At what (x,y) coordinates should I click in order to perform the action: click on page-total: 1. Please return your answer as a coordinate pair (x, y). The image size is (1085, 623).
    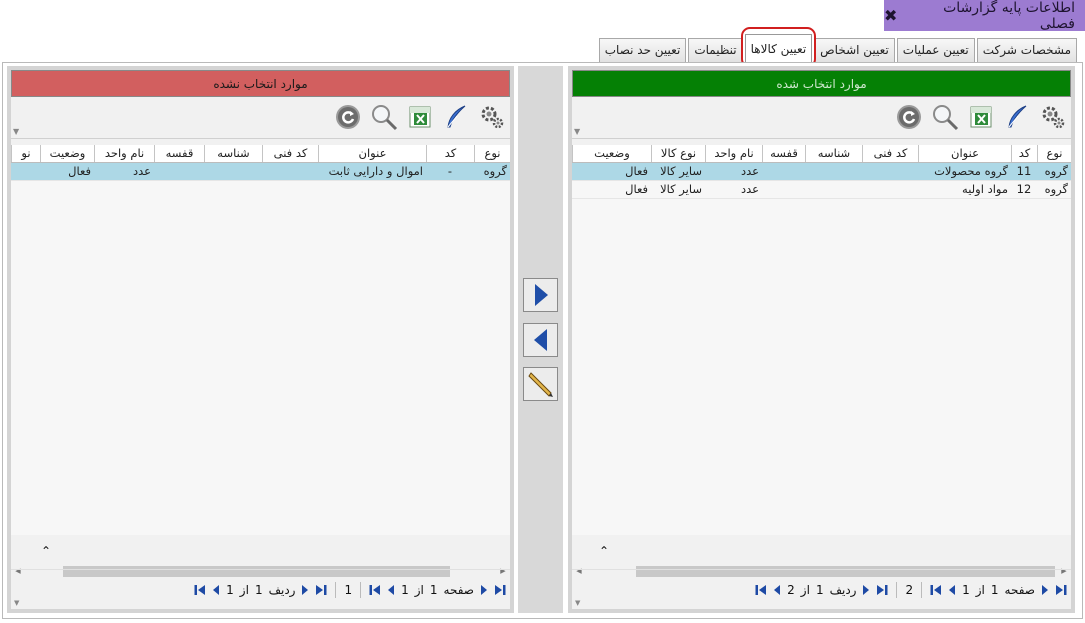
    Looking at the image, I should click on (966, 589).